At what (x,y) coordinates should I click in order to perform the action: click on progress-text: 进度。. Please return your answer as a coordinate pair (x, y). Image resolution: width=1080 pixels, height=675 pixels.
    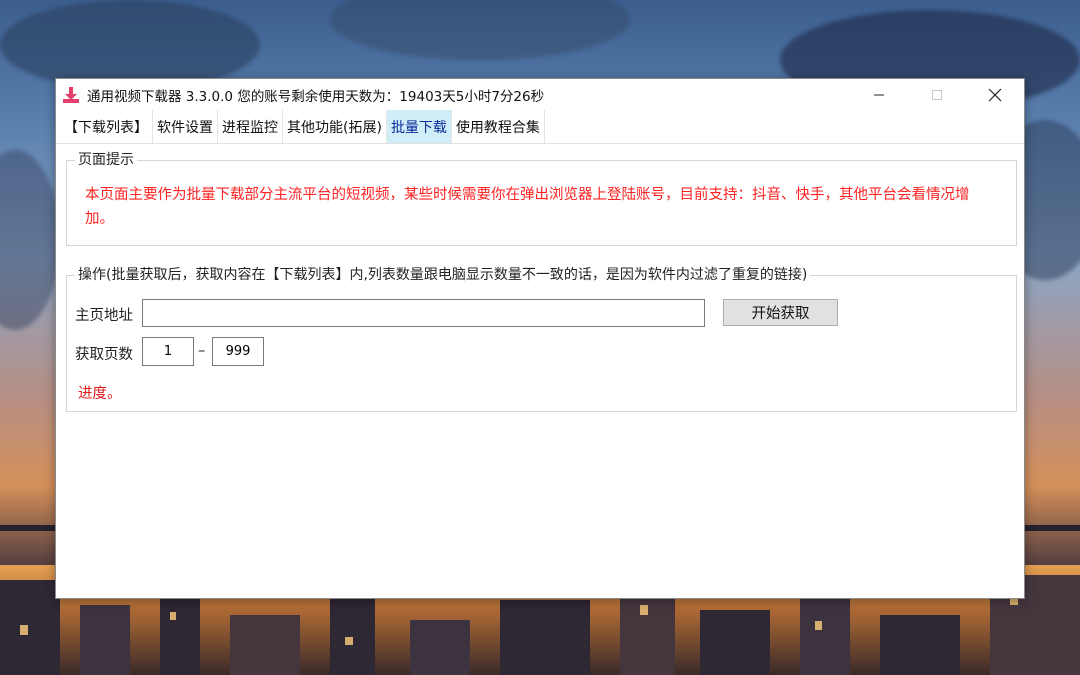
    Looking at the image, I should click on (100, 394).